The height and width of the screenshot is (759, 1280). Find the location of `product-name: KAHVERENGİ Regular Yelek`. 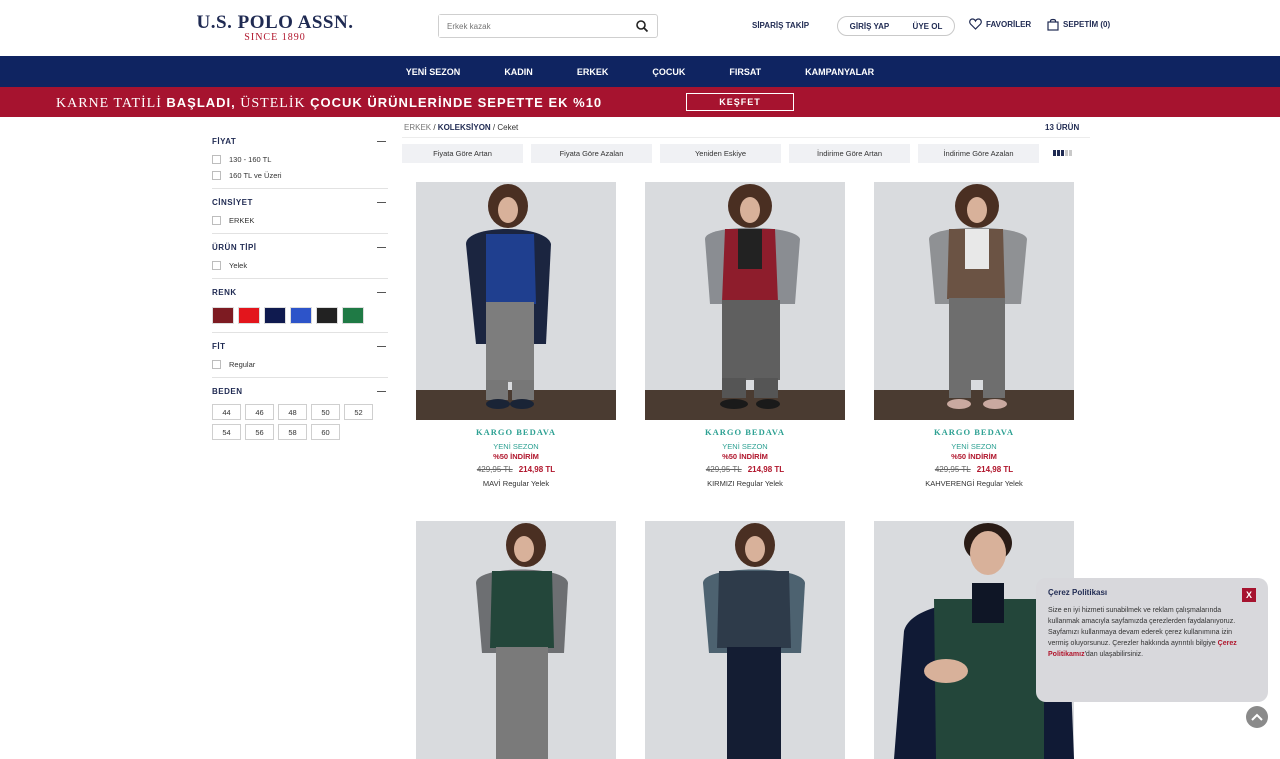

product-name: KAHVERENGİ Regular Yelek is located at coordinates (974, 483).